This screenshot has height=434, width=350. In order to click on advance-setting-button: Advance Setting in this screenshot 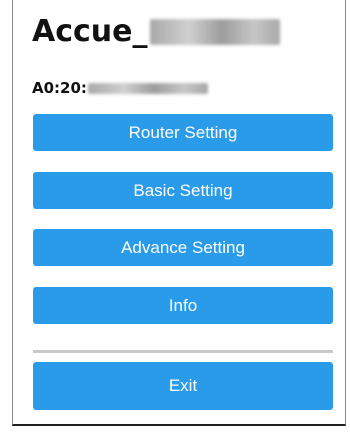, I will do `click(183, 247)`.